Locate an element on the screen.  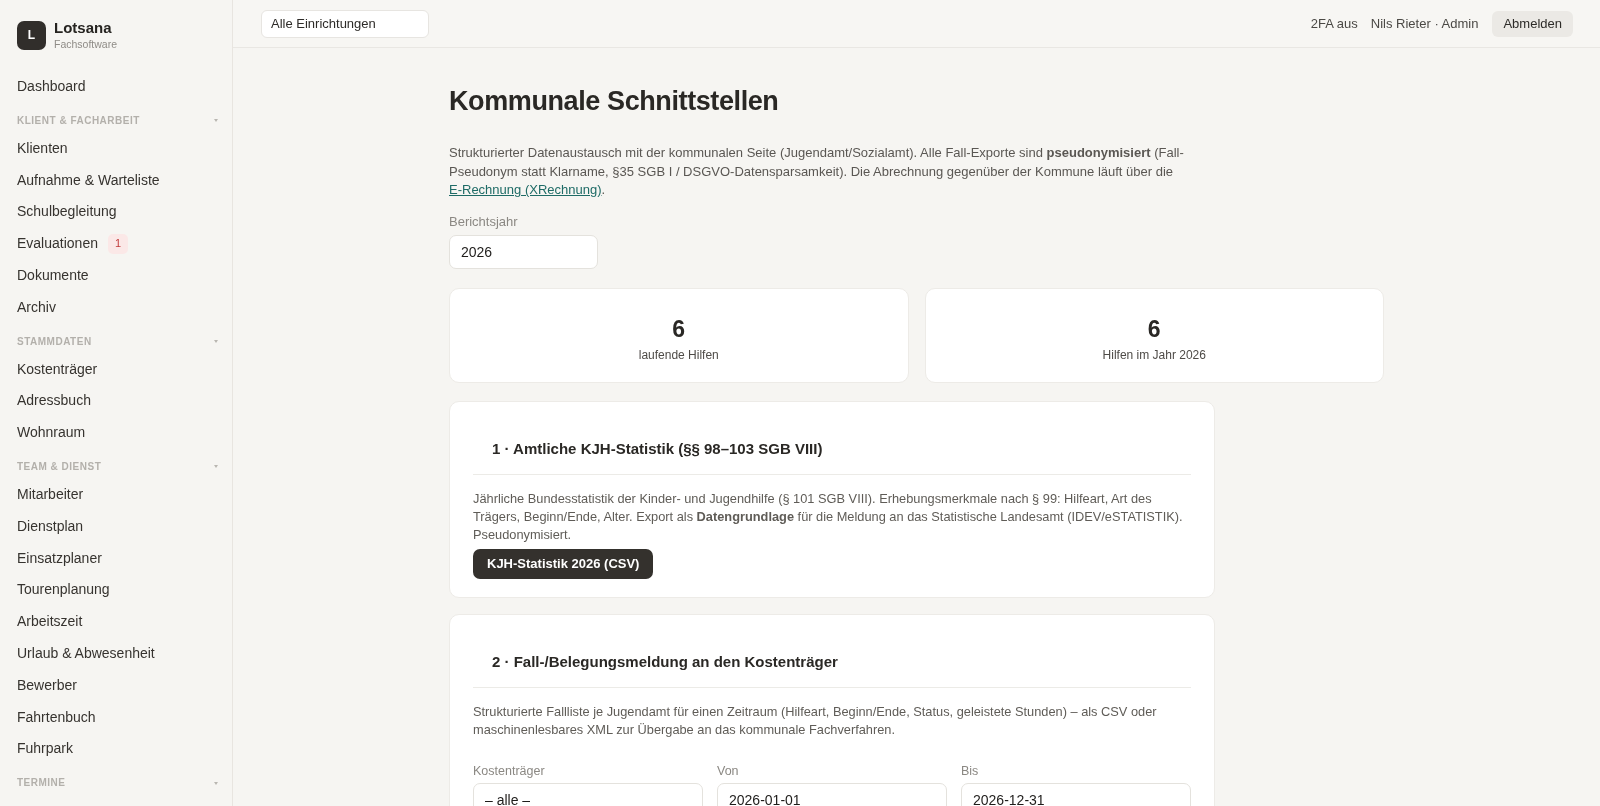
stat-label: Hilfen im Jahr 2026 is located at coordinates (1154, 354).